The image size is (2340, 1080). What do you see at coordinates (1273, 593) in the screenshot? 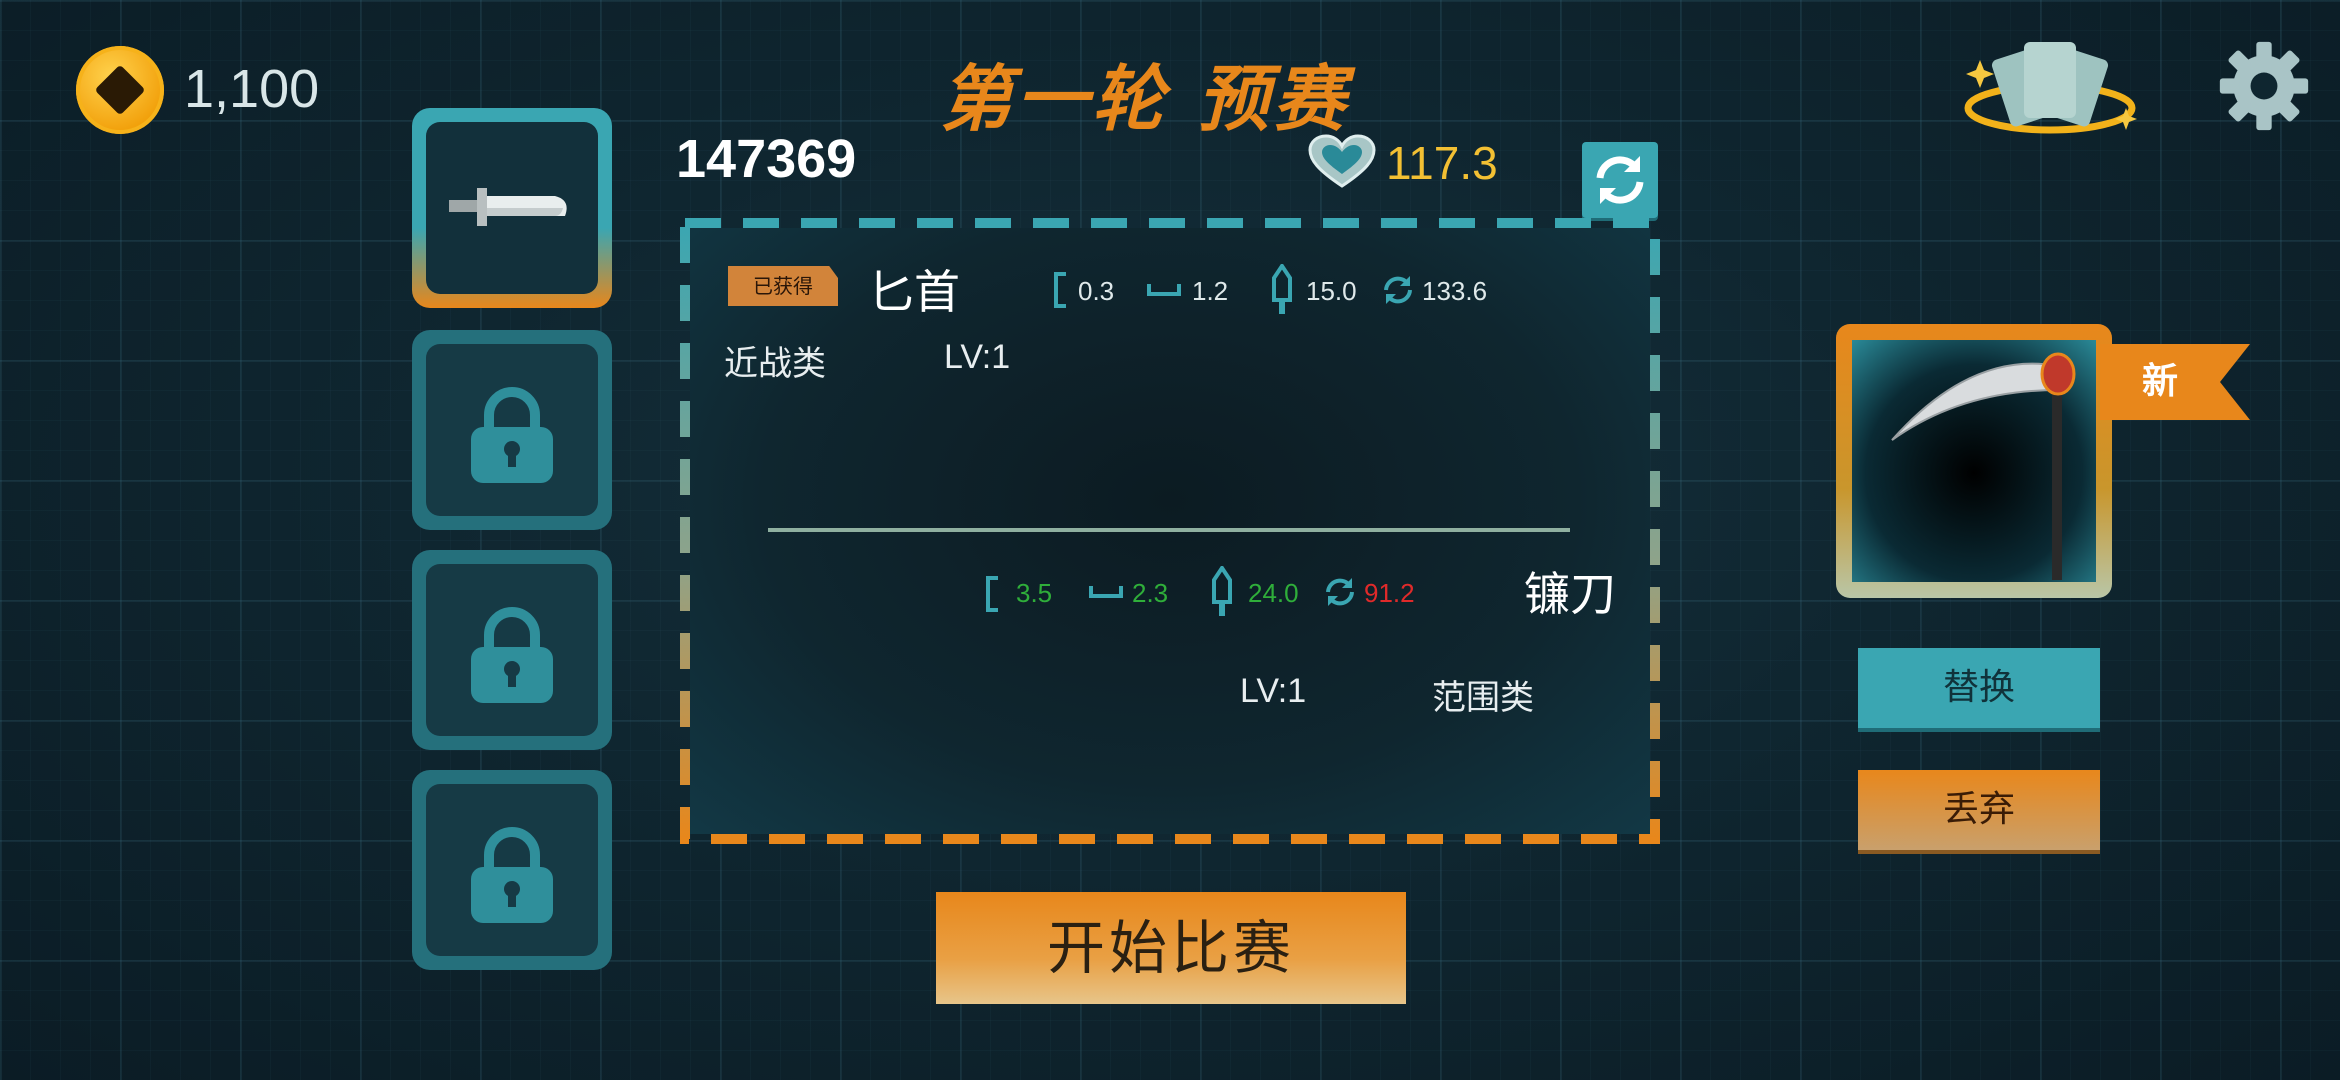
I see `new-damage: 24.0` at bounding box center [1273, 593].